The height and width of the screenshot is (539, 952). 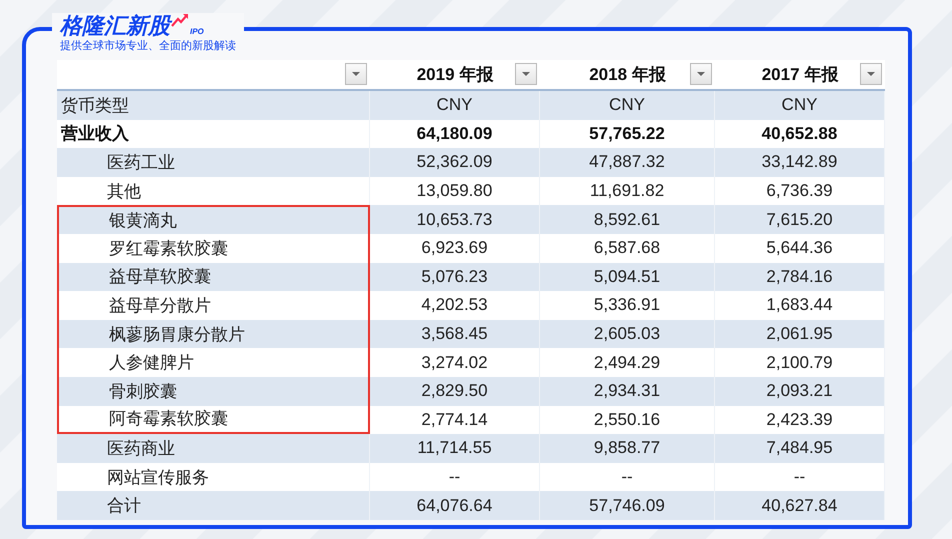 I want to click on table-cell: 57,746.09, so click(x=627, y=505).